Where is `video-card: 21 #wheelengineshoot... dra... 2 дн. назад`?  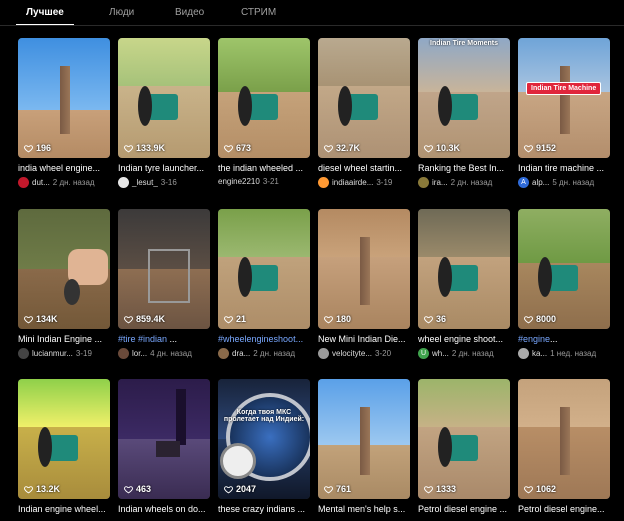
video-card: 21 #wheelengineshoot... dra... 2 дн. назад is located at coordinates (264, 284).